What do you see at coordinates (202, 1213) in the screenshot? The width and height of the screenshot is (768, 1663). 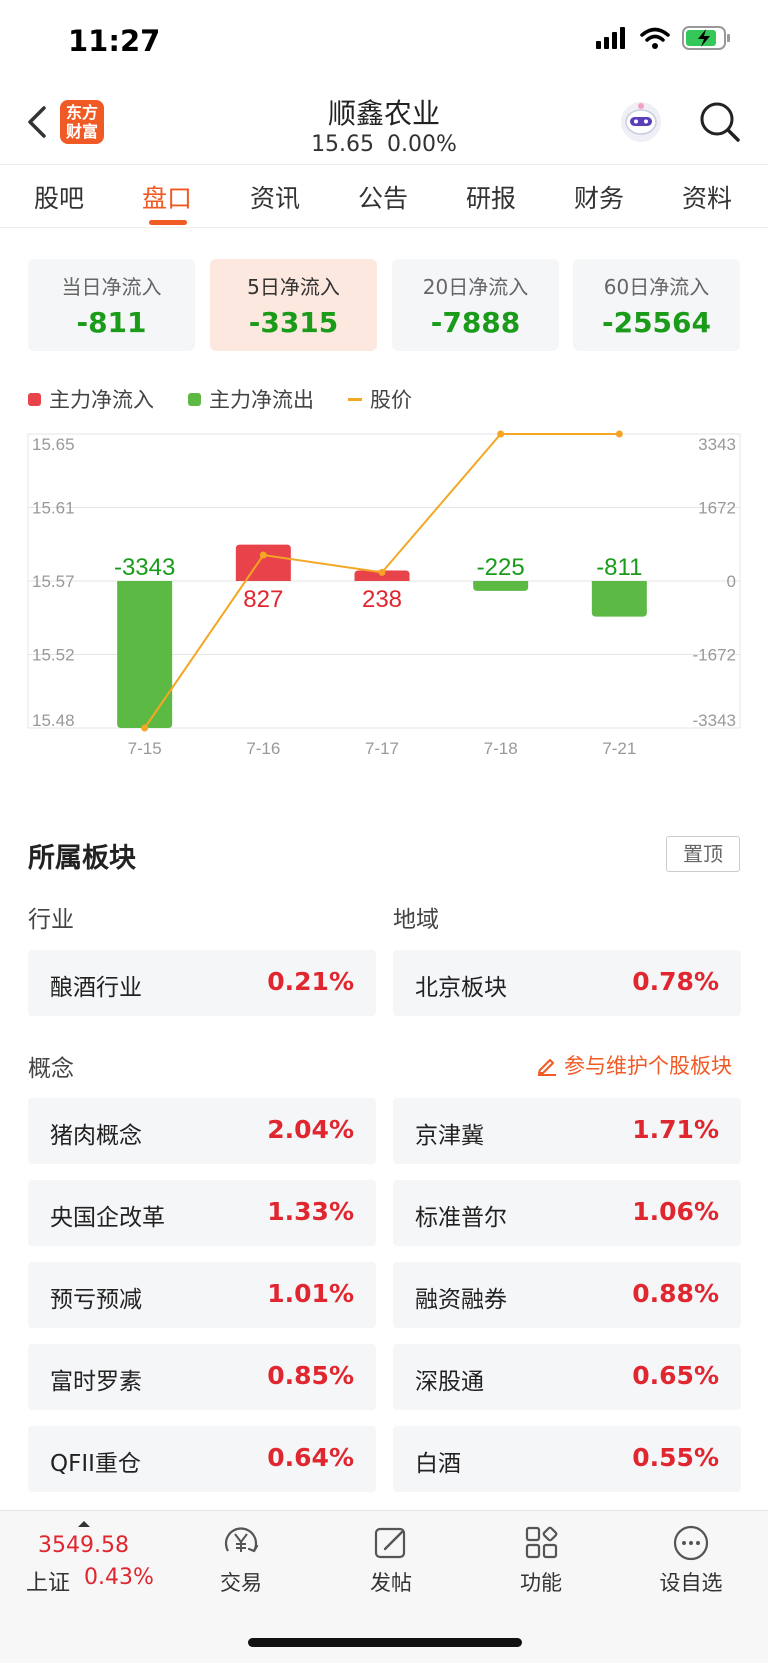 I see `concept-card: 央国企改革 1.33%` at bounding box center [202, 1213].